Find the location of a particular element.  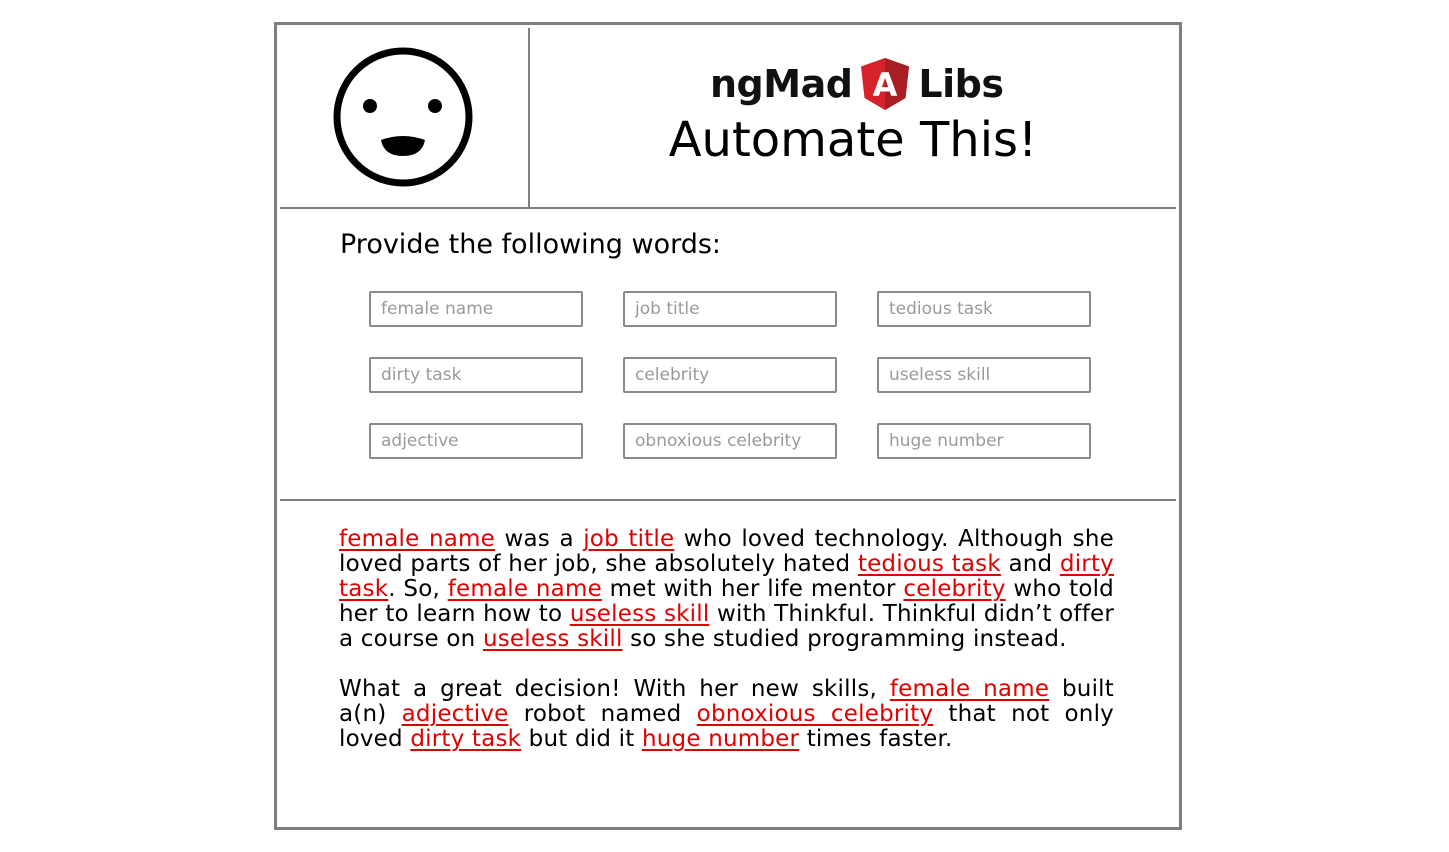

angular-shield-icon: A is located at coordinates (885, 84).